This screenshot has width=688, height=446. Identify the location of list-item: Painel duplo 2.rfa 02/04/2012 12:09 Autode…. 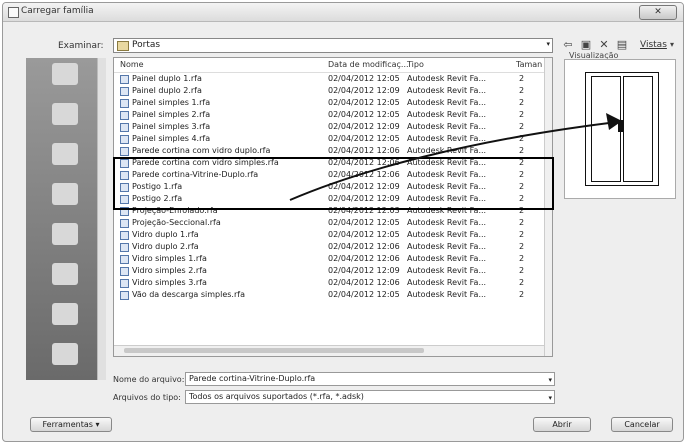
(329, 92).